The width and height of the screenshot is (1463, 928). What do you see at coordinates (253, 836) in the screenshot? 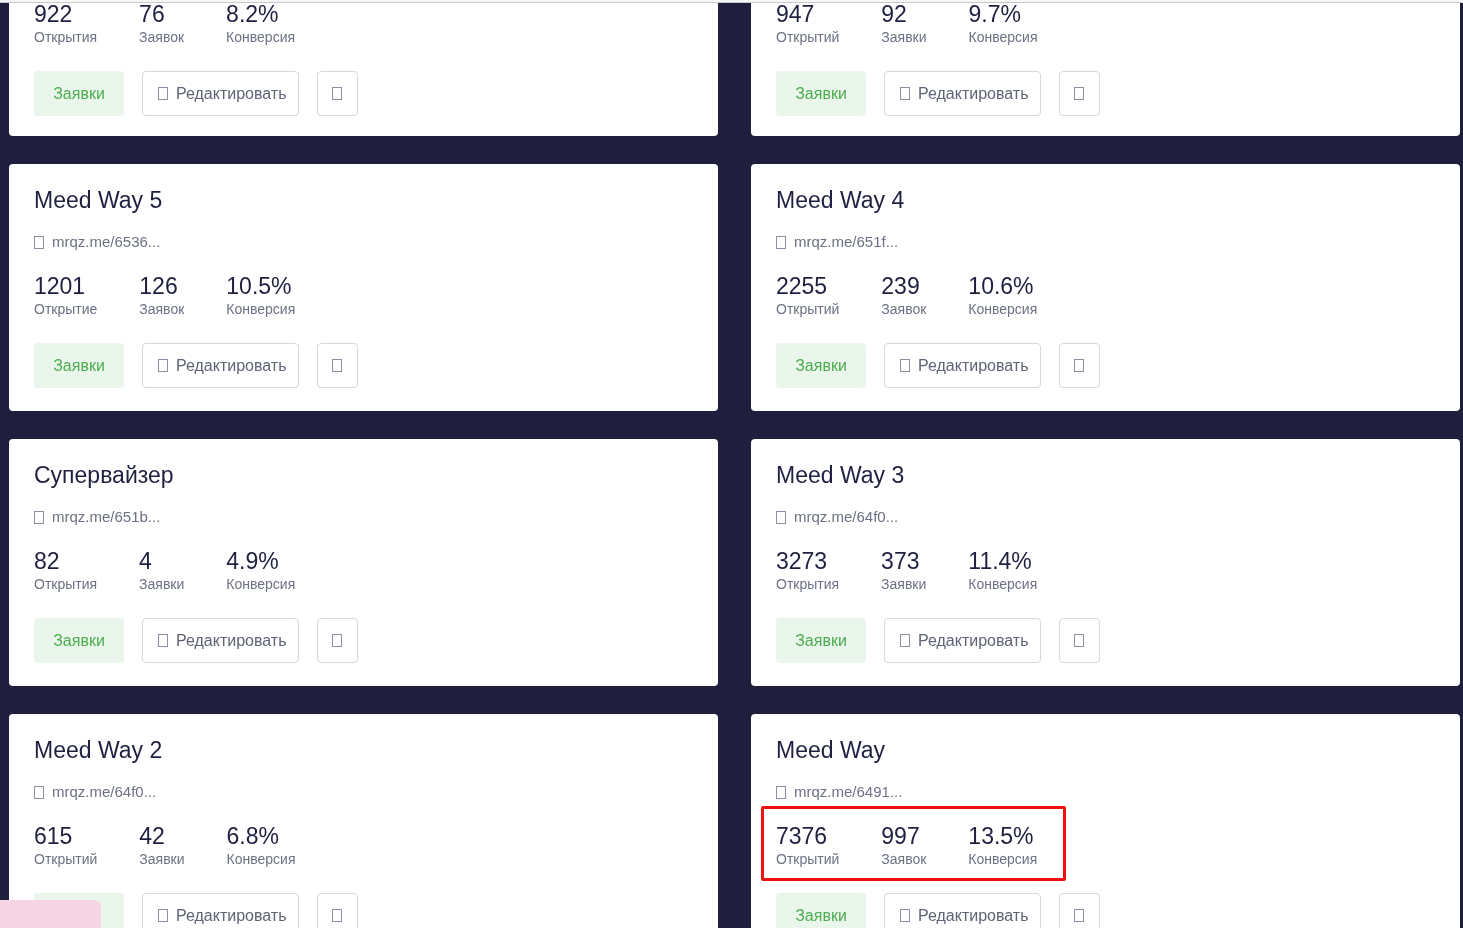
I see `stat-value: 6.8%` at bounding box center [253, 836].